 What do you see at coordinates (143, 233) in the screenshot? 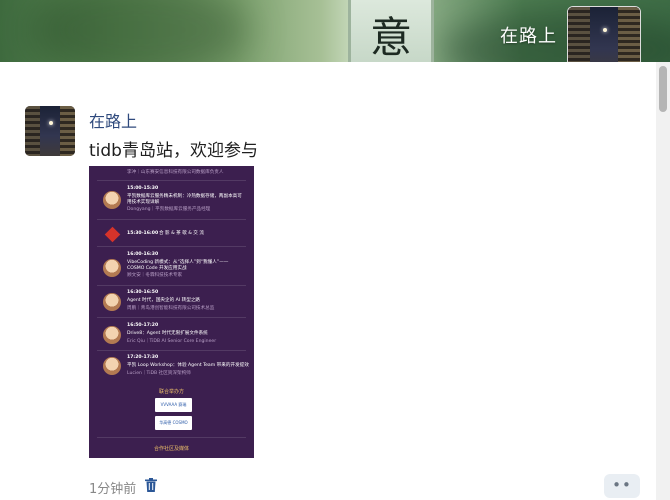
I see `break-time: 15:30-16:00` at bounding box center [143, 233].